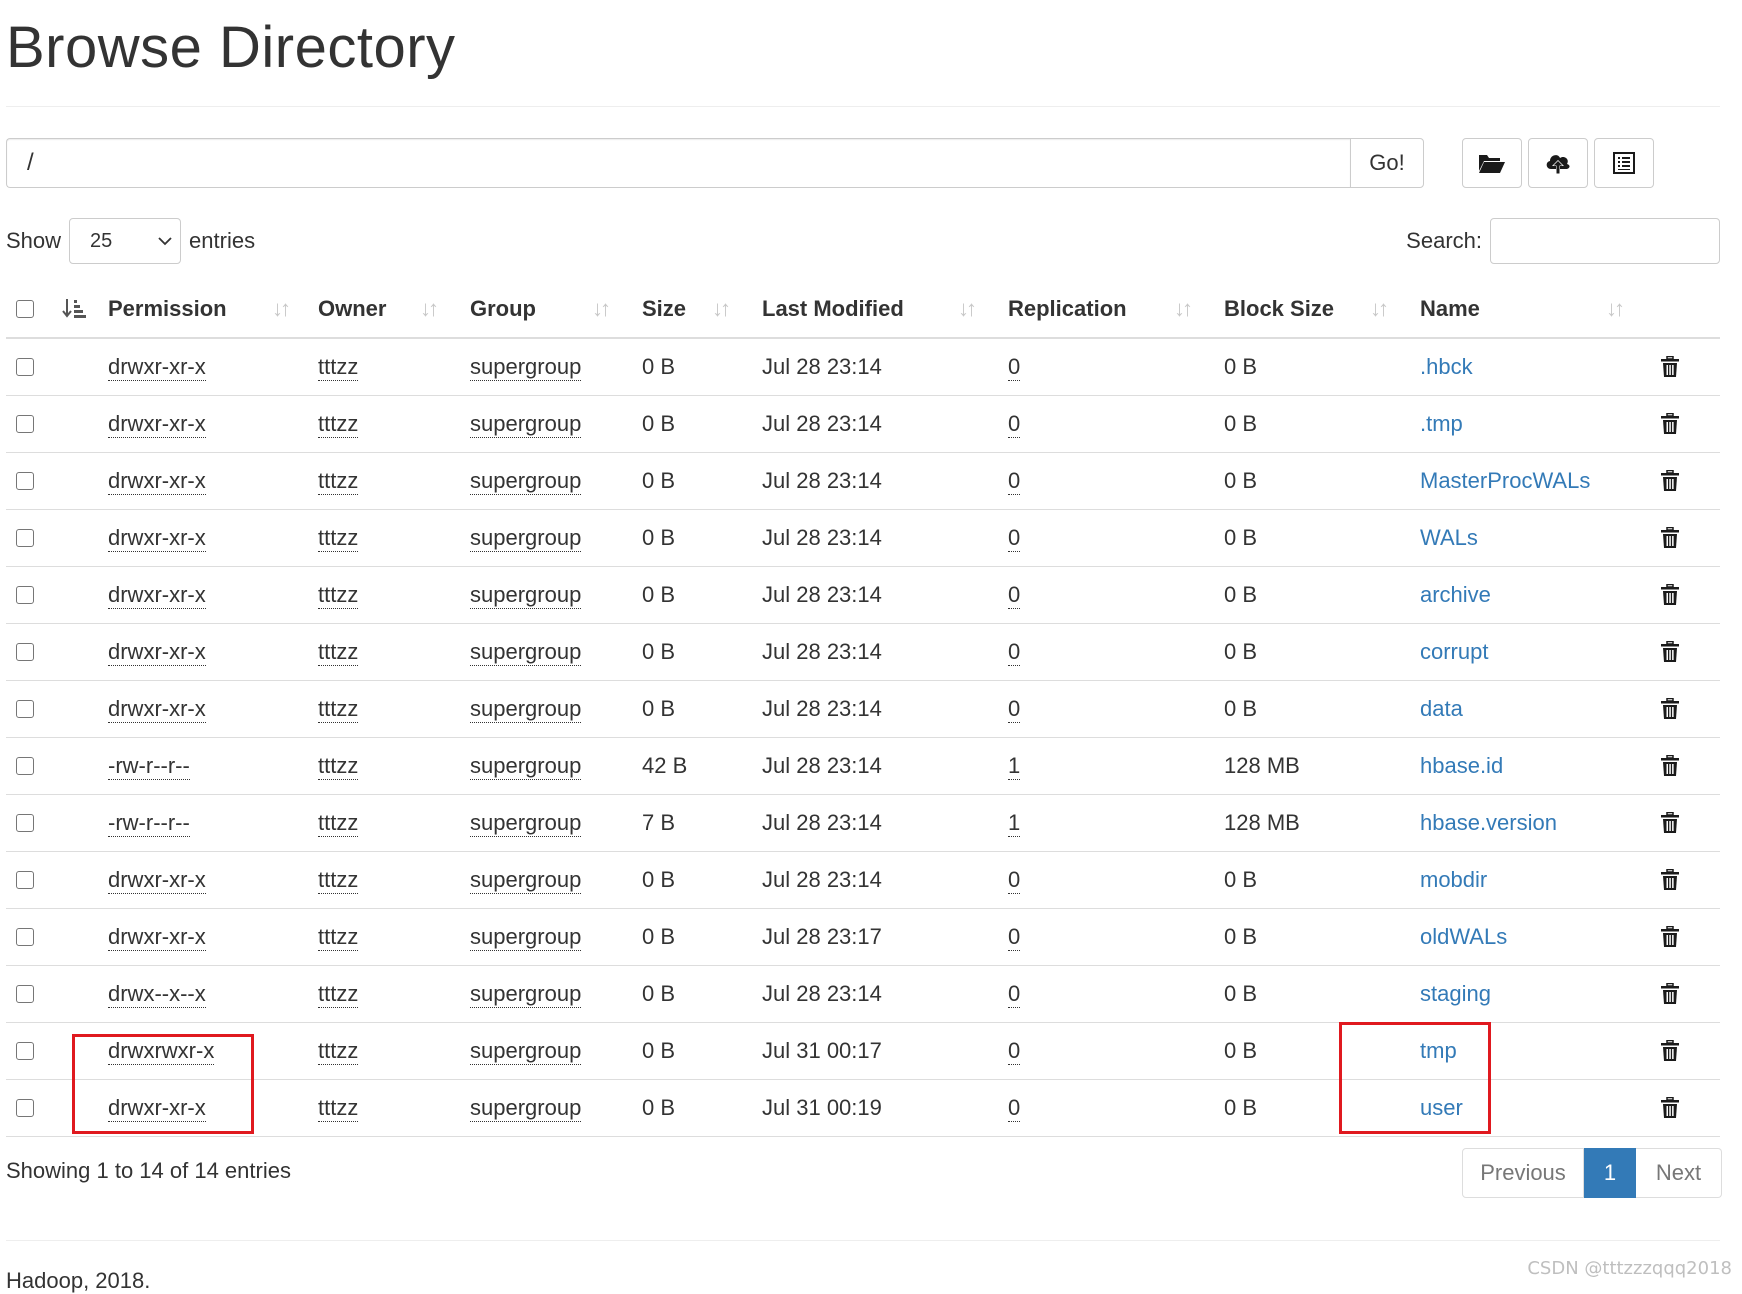  Describe the element at coordinates (1279, 308) in the screenshot. I see `header-block-size: Block Size` at that location.